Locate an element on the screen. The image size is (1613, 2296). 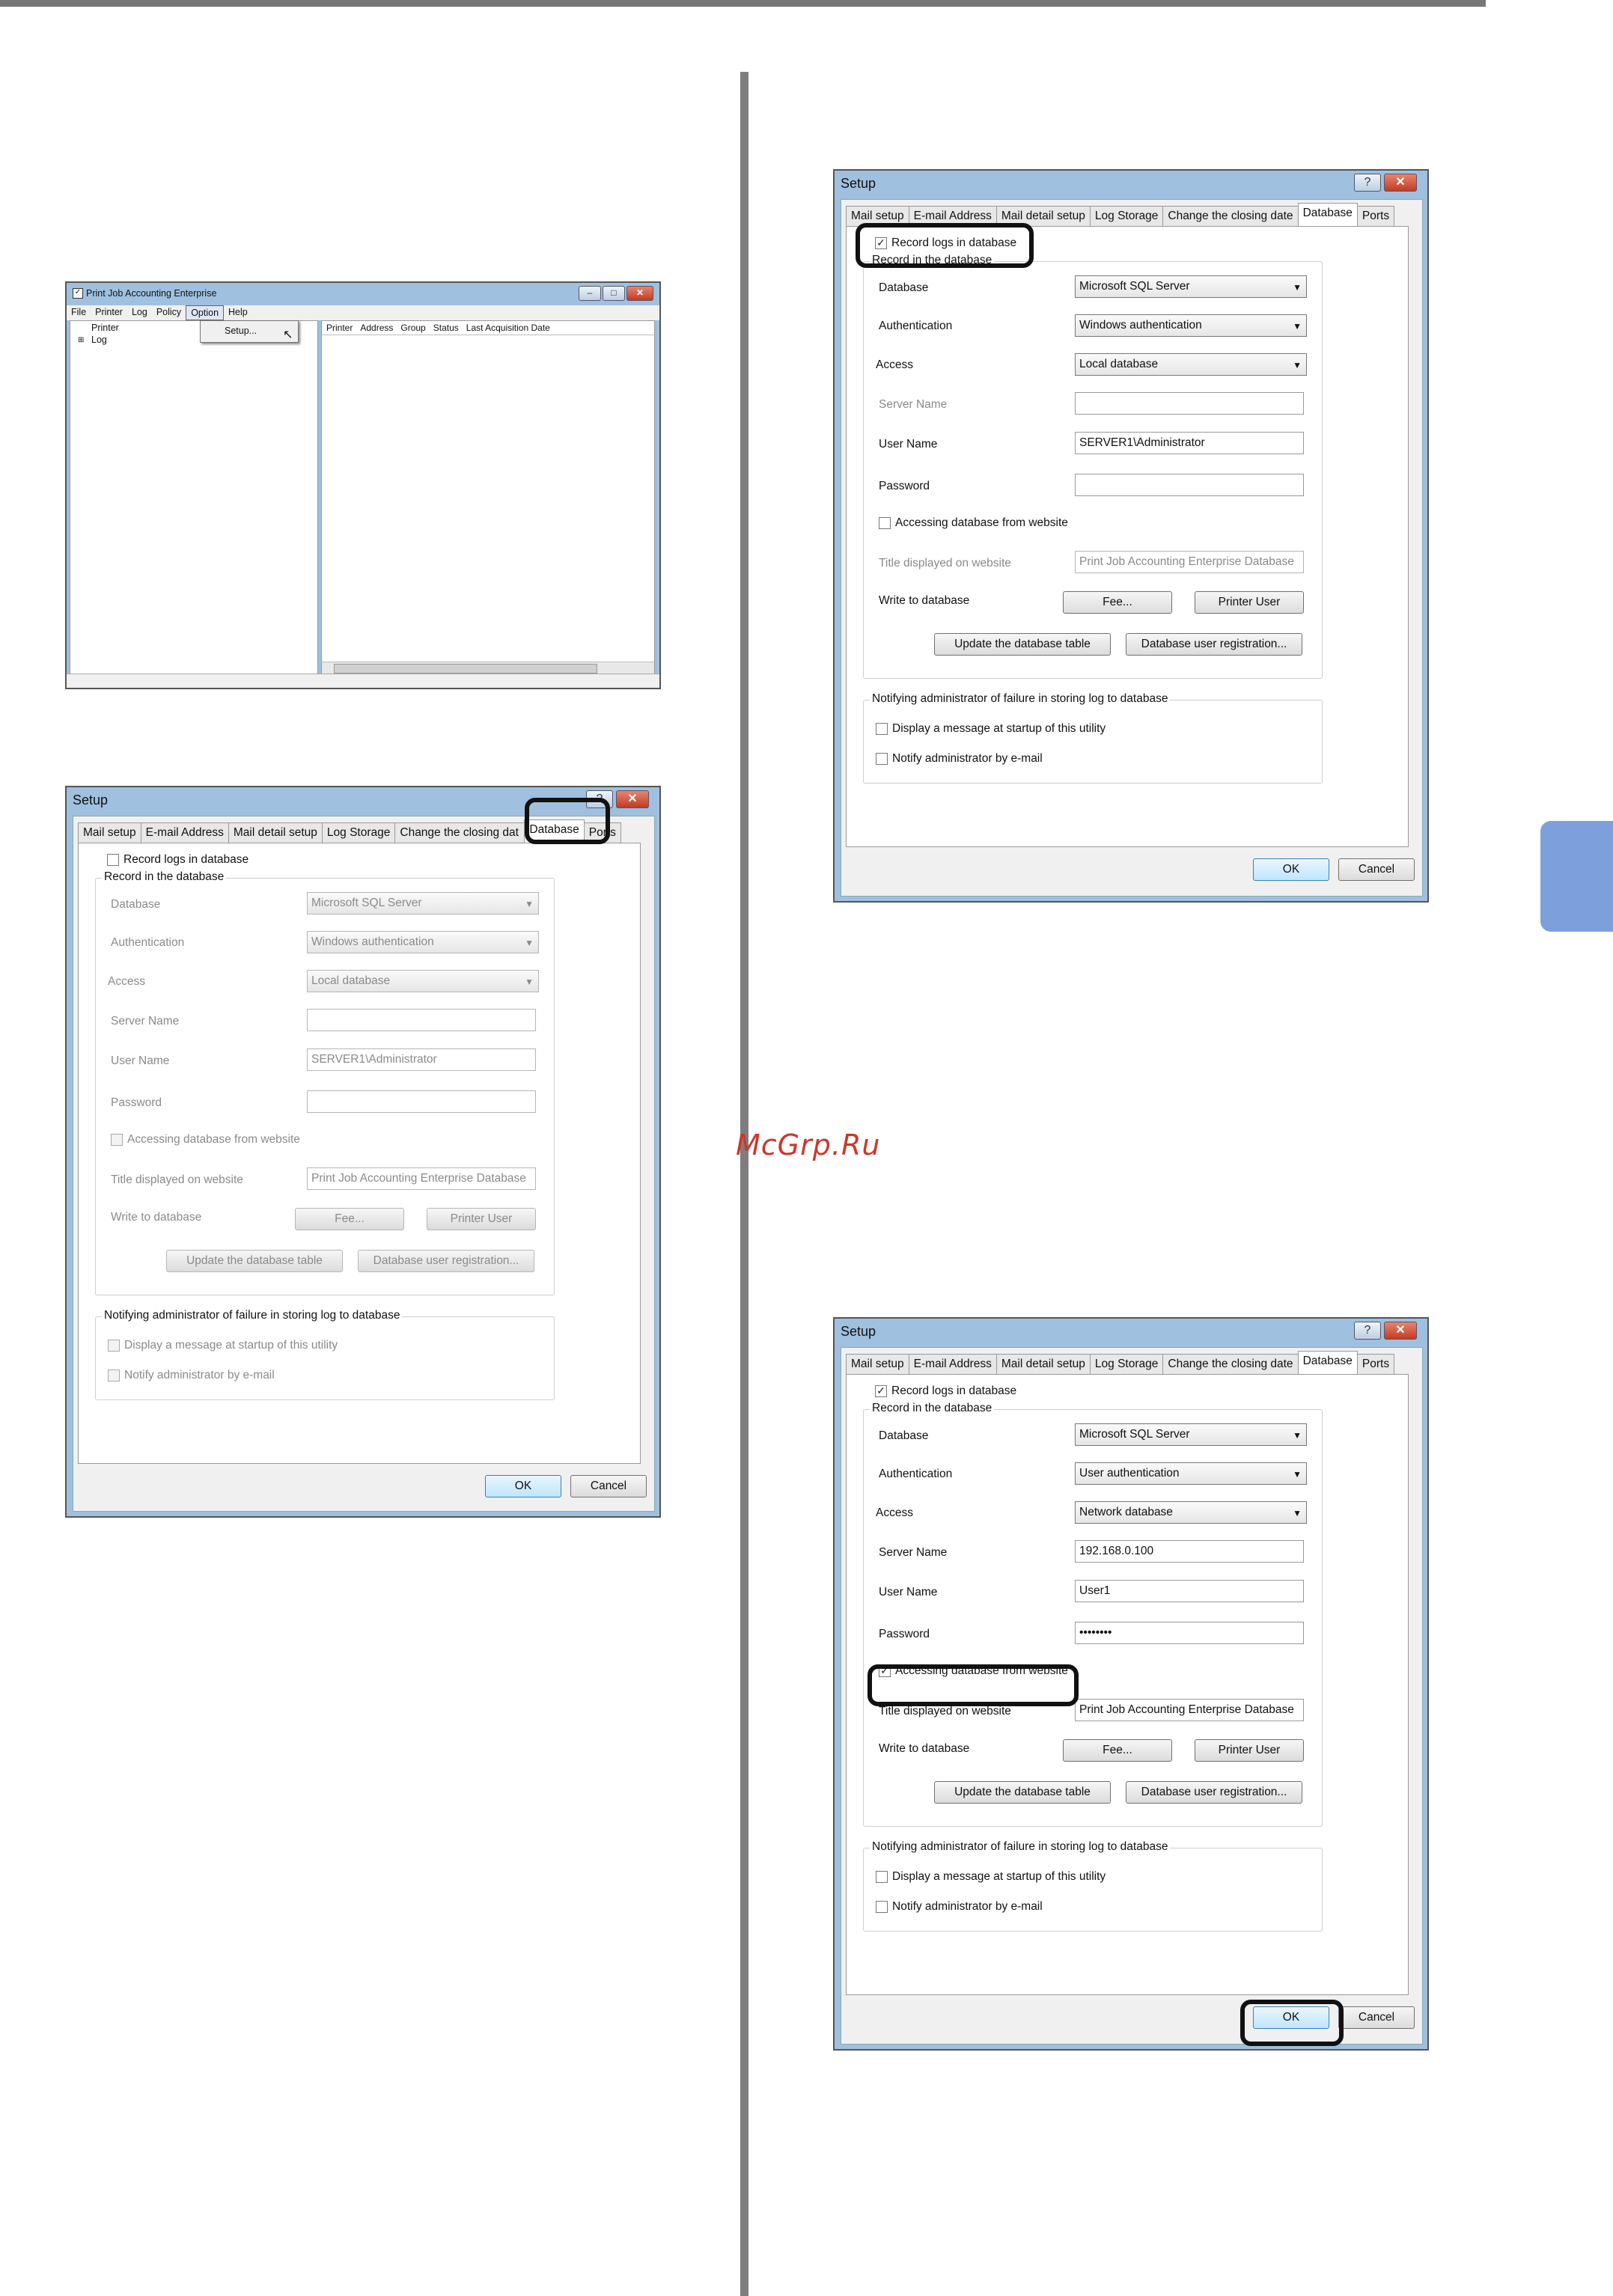
record-logs-checkbox is located at coordinates (113, 860).